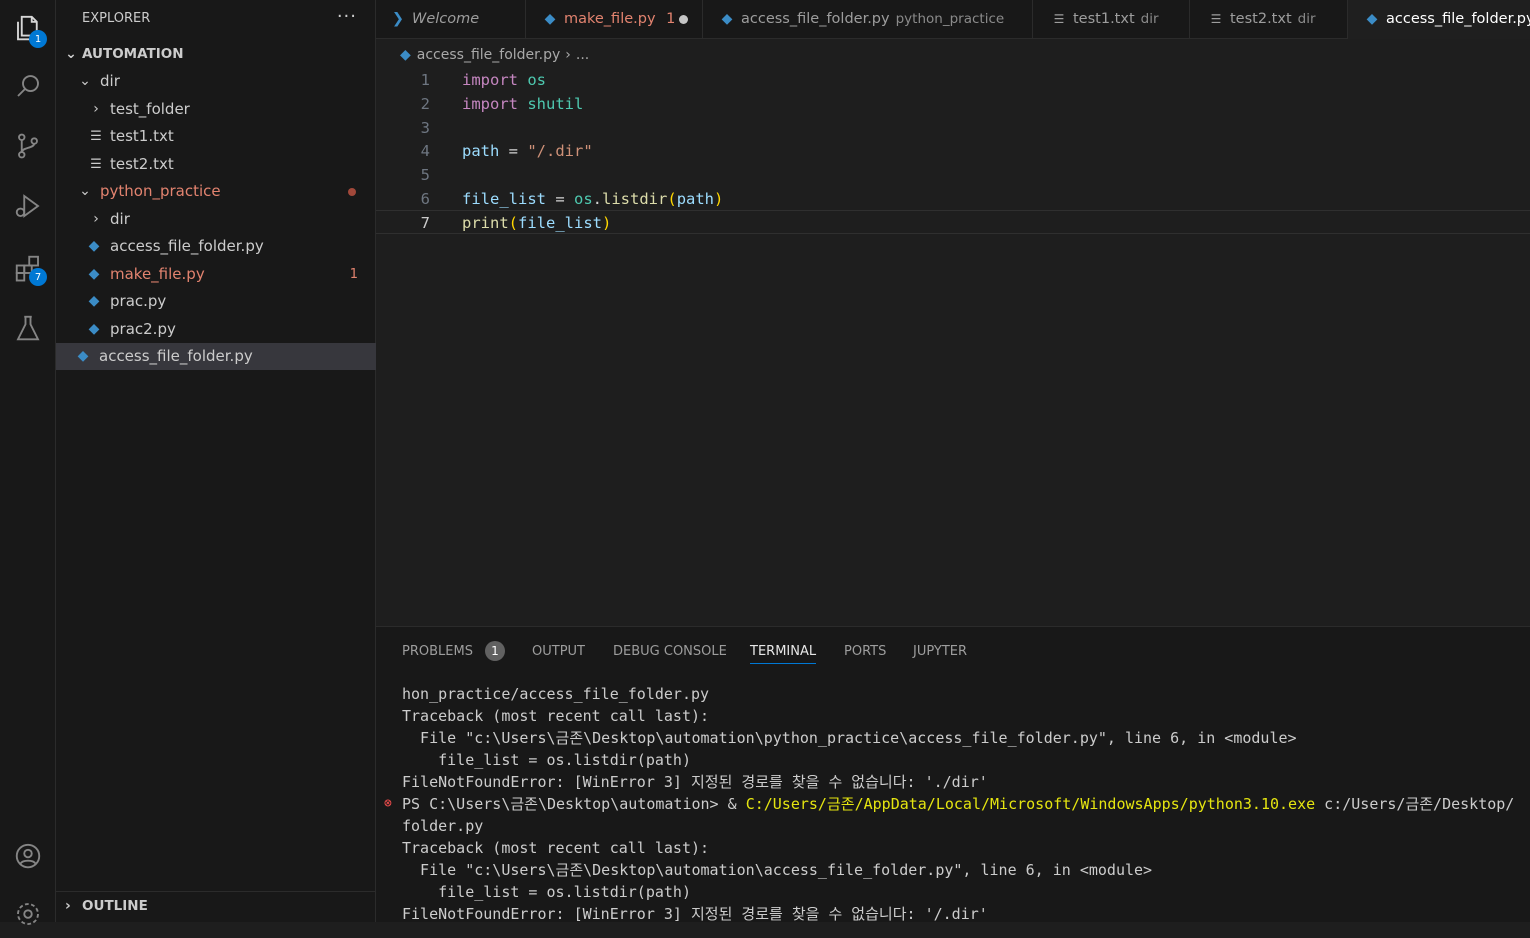 The image size is (1530, 938). I want to click on search-button, so click(28, 86).